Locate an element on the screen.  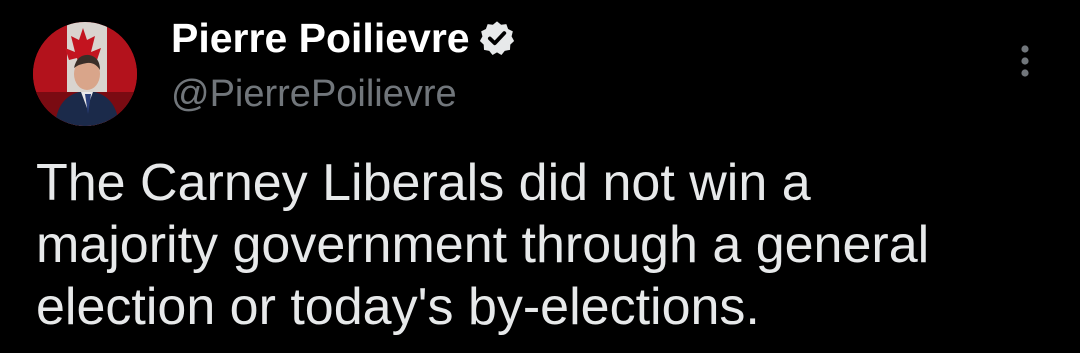
more-options-button is located at coordinates (1025, 62).